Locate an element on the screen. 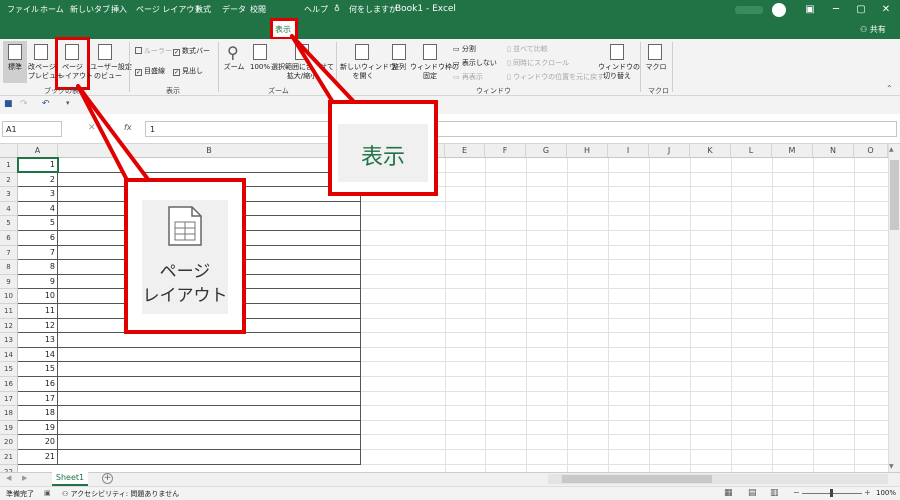 The height and width of the screenshot is (500, 900). page-layout-callout-line1: ページ is located at coordinates (185, 272).